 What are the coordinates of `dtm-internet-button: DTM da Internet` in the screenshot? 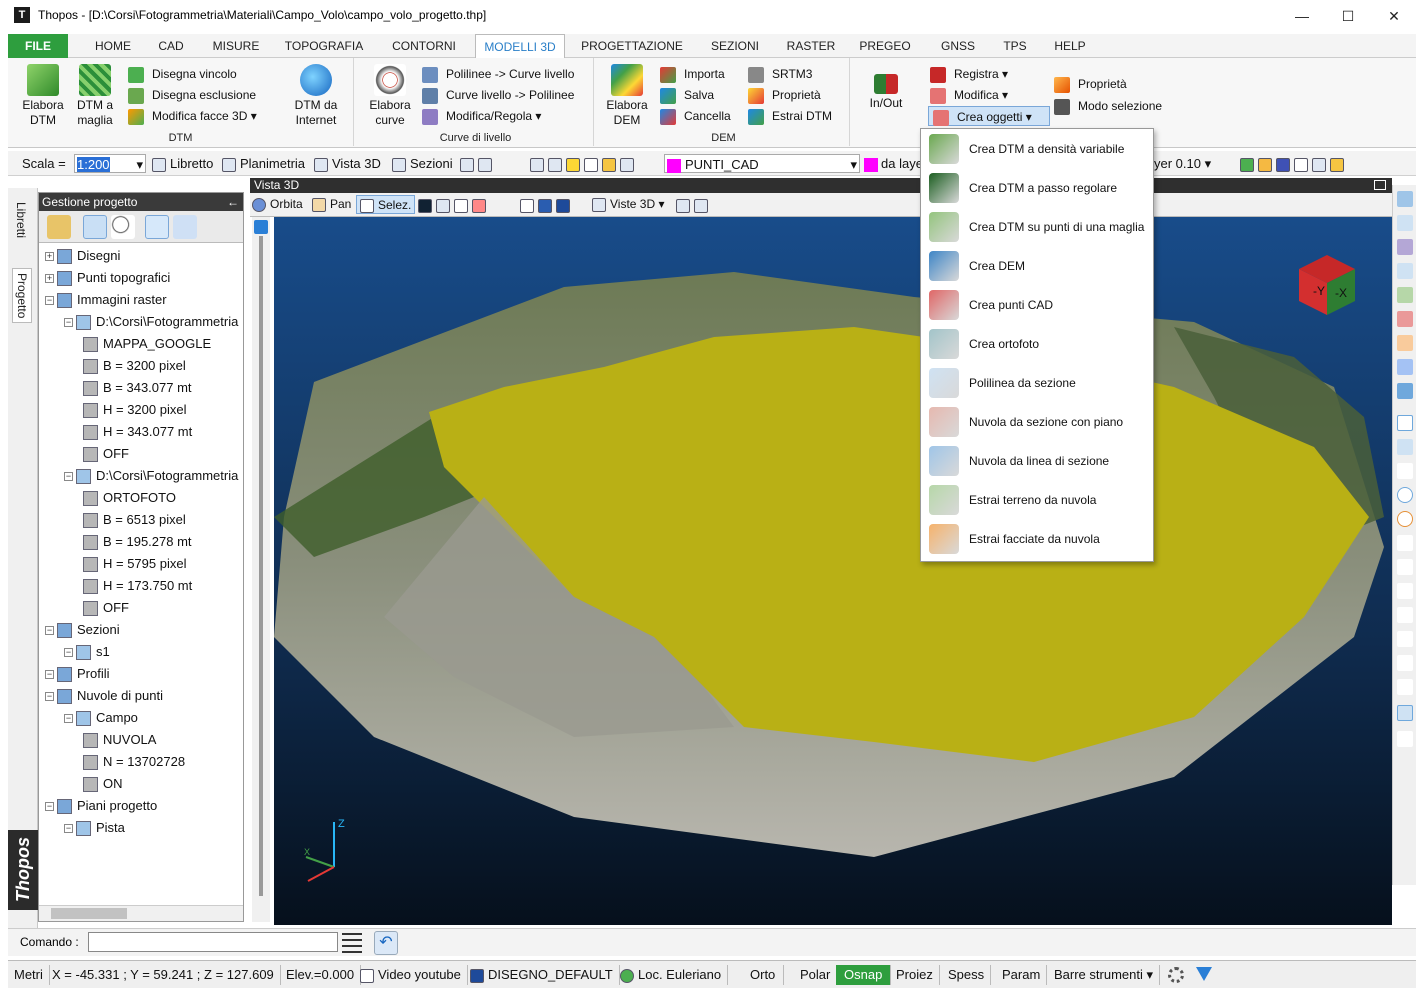 It's located at (316, 95).